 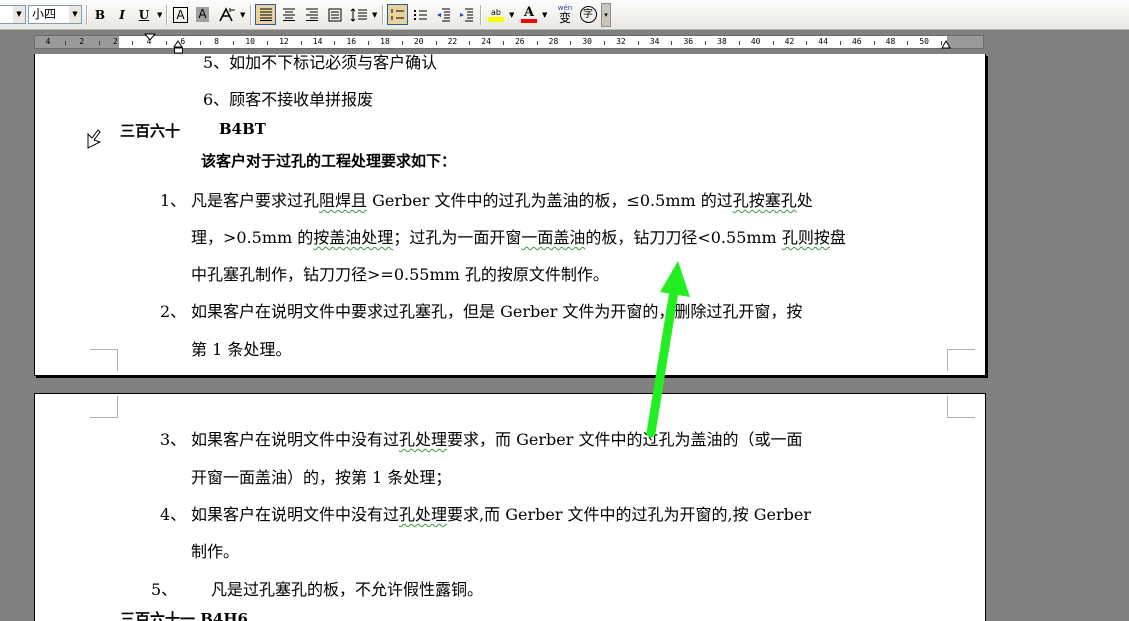 What do you see at coordinates (94, 139) in the screenshot?
I see `mouse-cursor-icon` at bounding box center [94, 139].